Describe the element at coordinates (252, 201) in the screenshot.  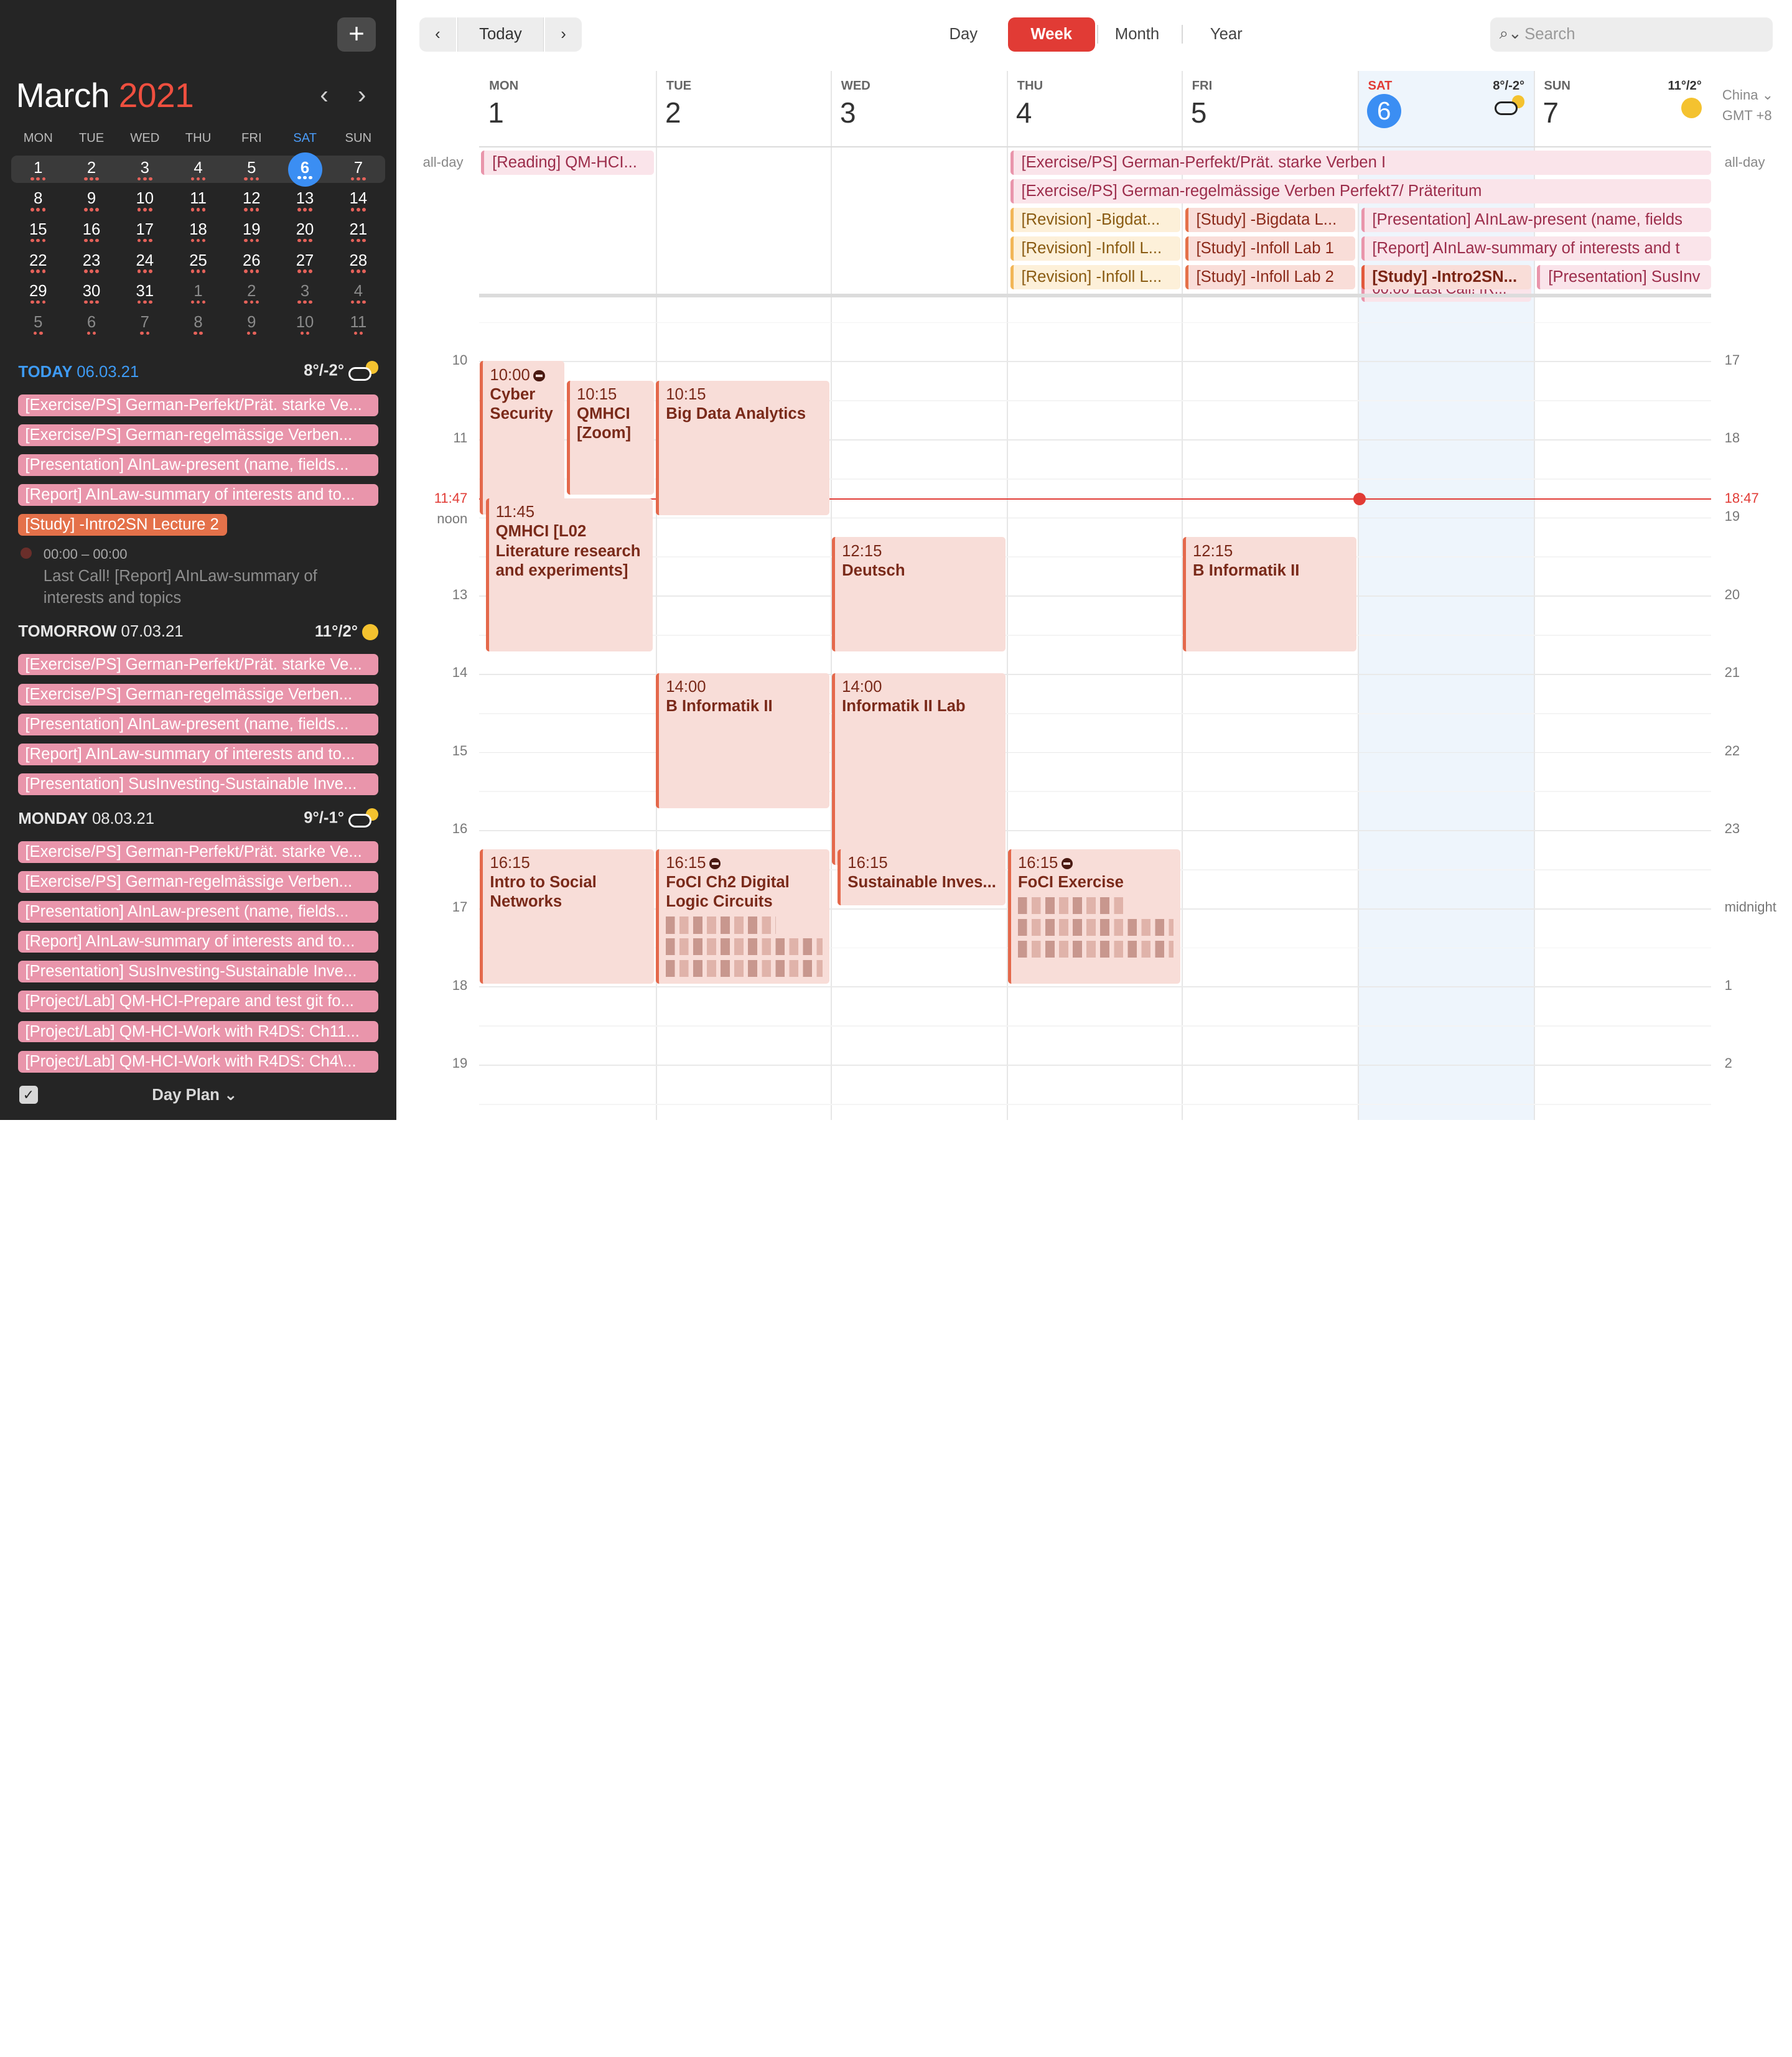
I see `mini-day: 12` at that location.